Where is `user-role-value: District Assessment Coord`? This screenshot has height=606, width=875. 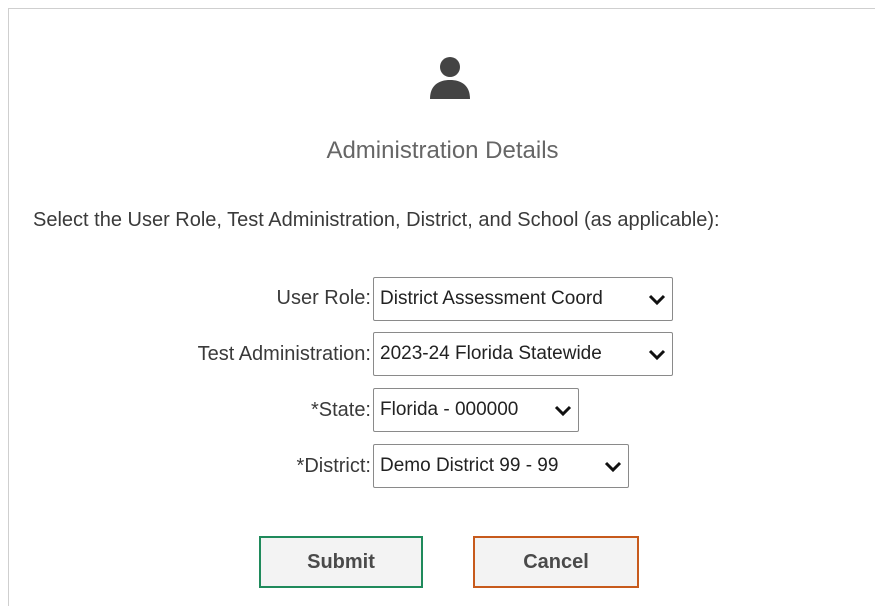 user-role-value: District Assessment Coord is located at coordinates (491, 298).